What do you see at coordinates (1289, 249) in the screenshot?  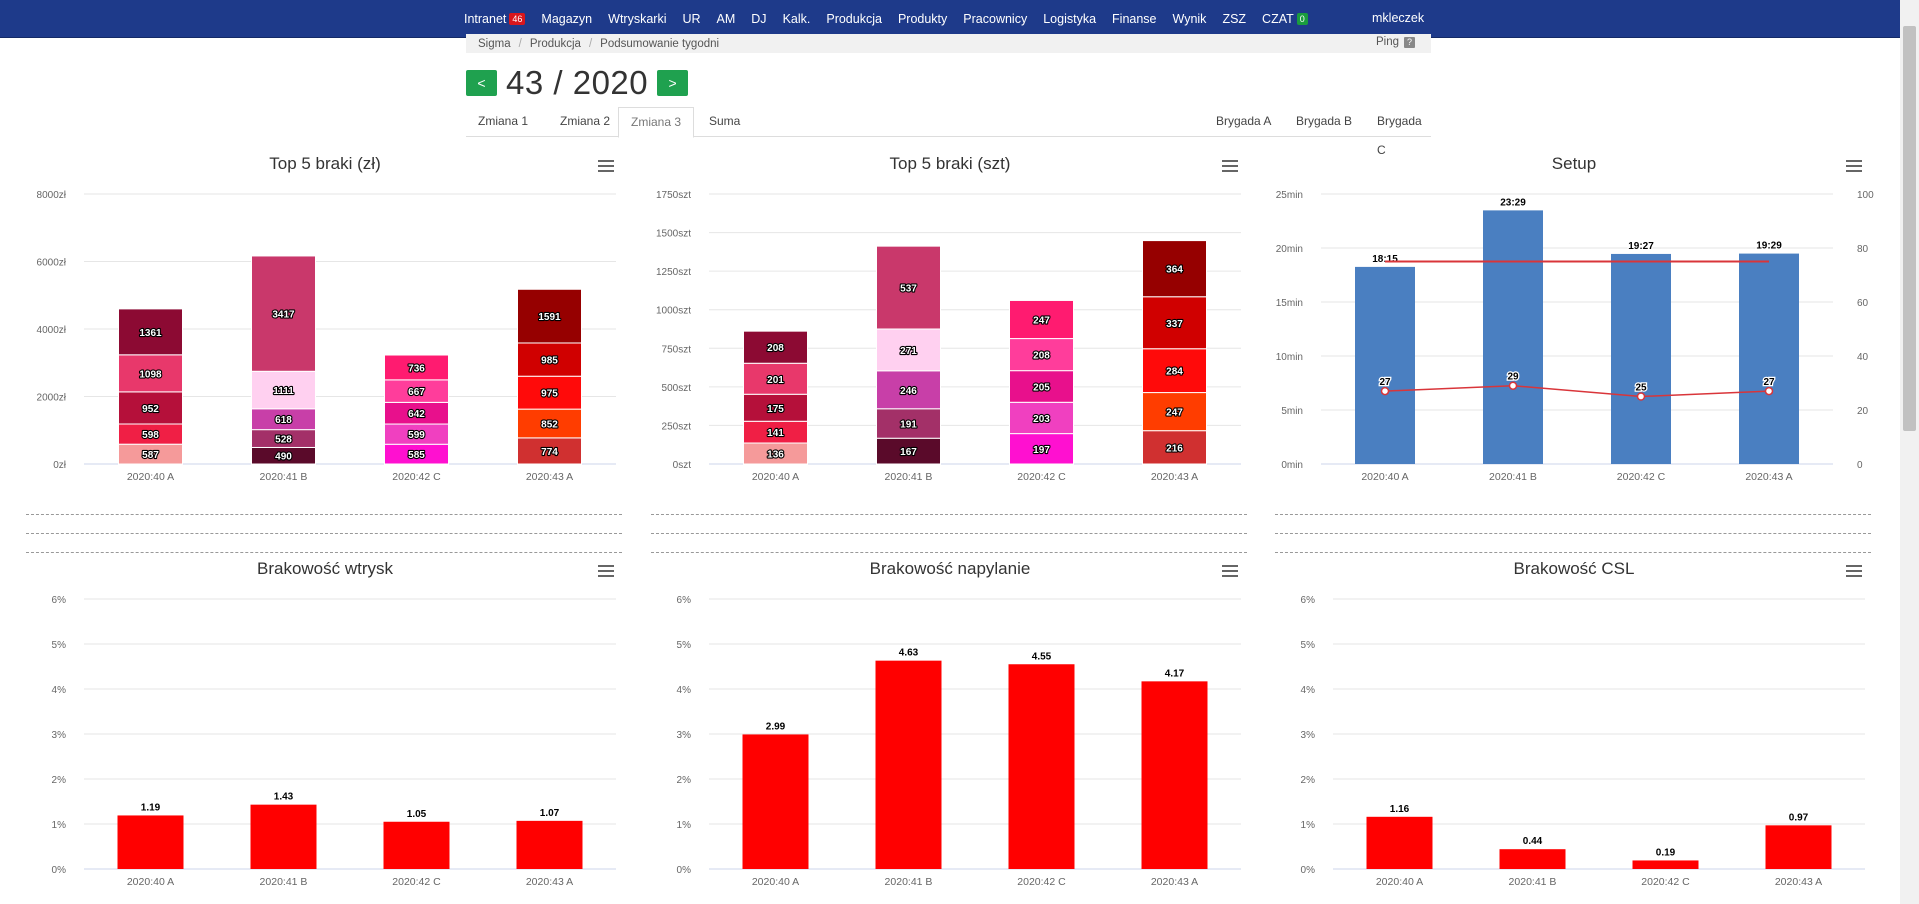 I see `y-tick-label: 20min` at bounding box center [1289, 249].